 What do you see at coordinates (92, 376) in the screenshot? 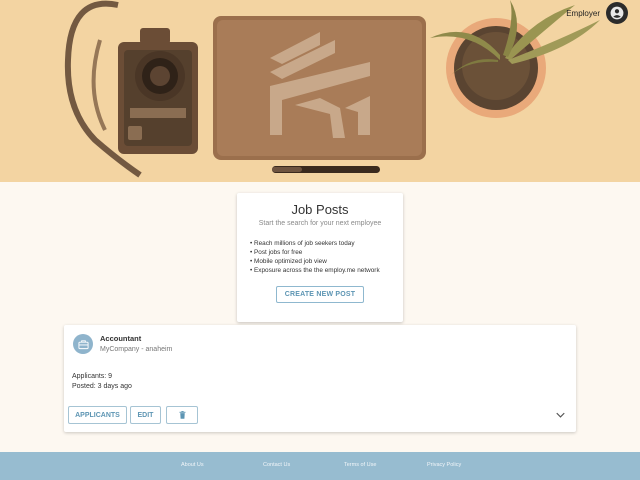
I see `applicants-count: Applicants: 9` at bounding box center [92, 376].